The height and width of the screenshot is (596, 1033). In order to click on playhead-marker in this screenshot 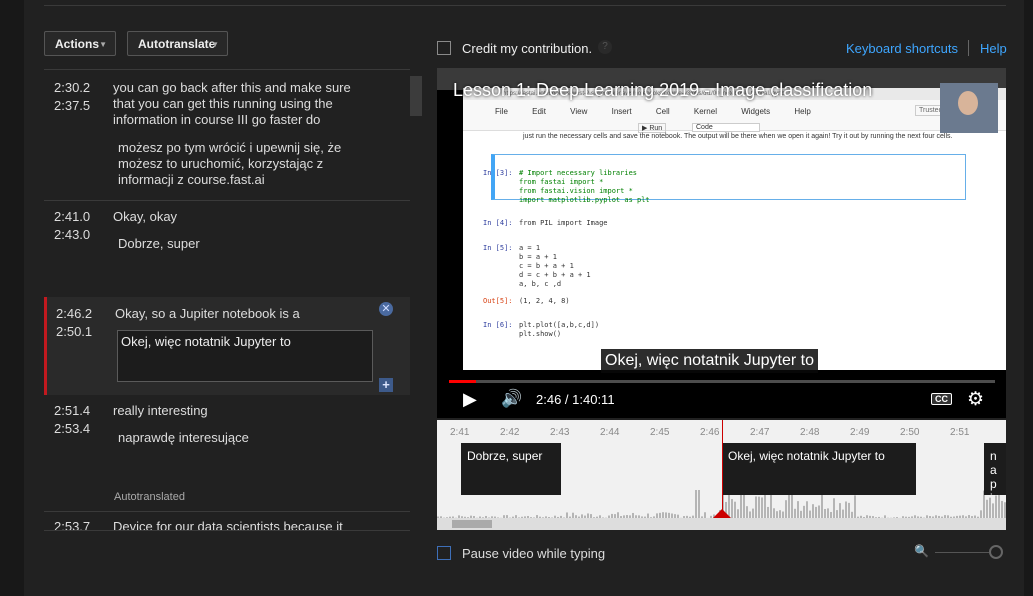, I will do `click(722, 513)`.